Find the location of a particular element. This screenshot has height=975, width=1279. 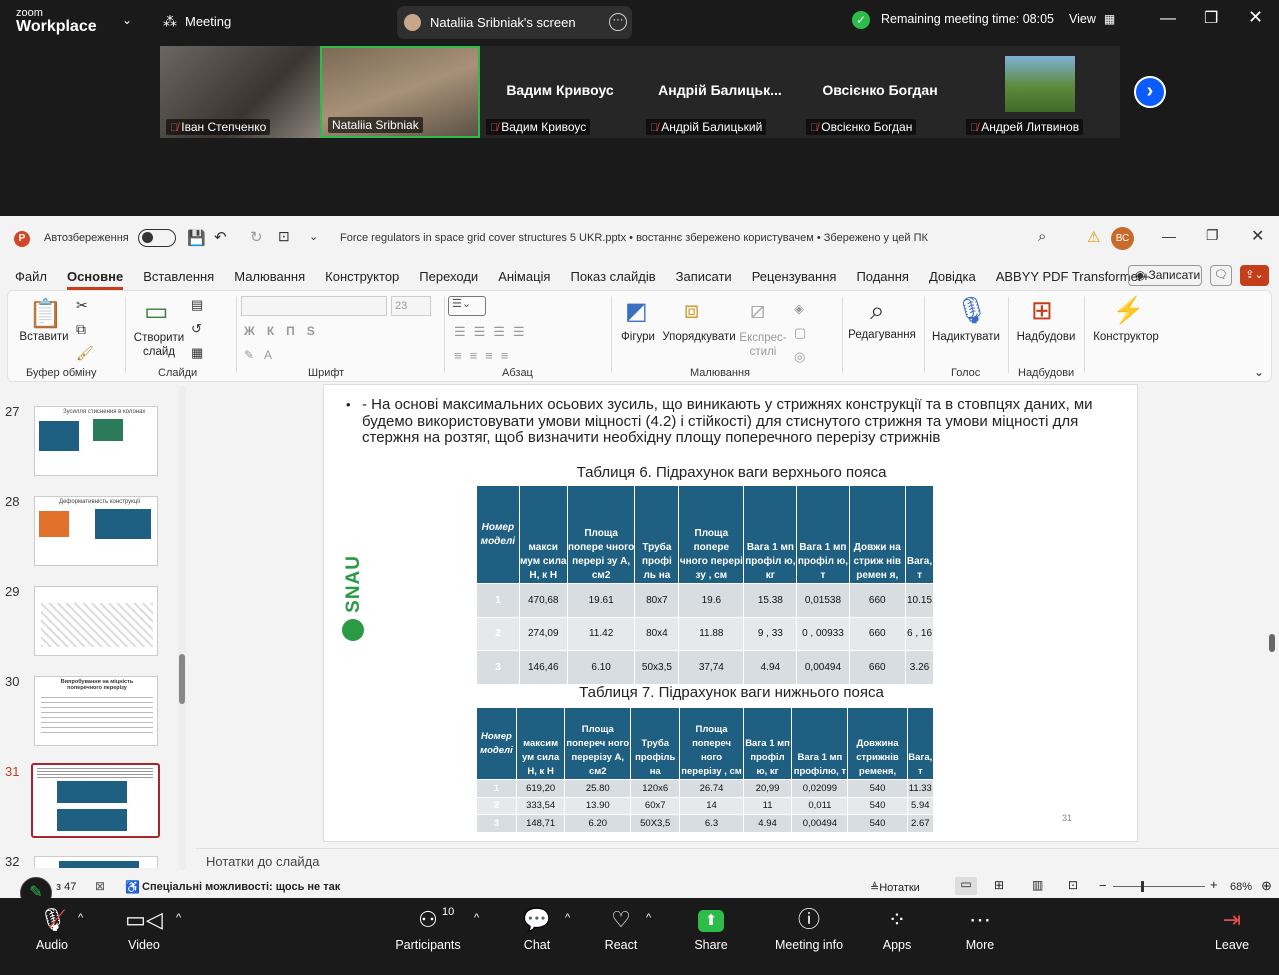

table6-cell: 6.10 is located at coordinates (601, 667).